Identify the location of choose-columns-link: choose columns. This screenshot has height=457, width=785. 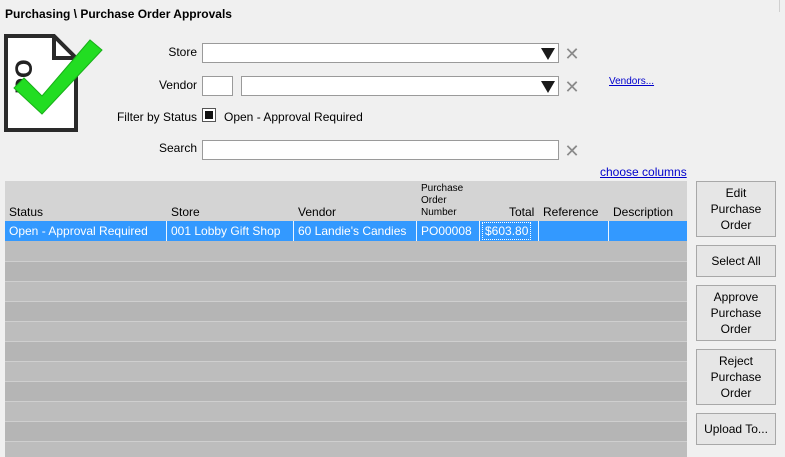
(643, 172).